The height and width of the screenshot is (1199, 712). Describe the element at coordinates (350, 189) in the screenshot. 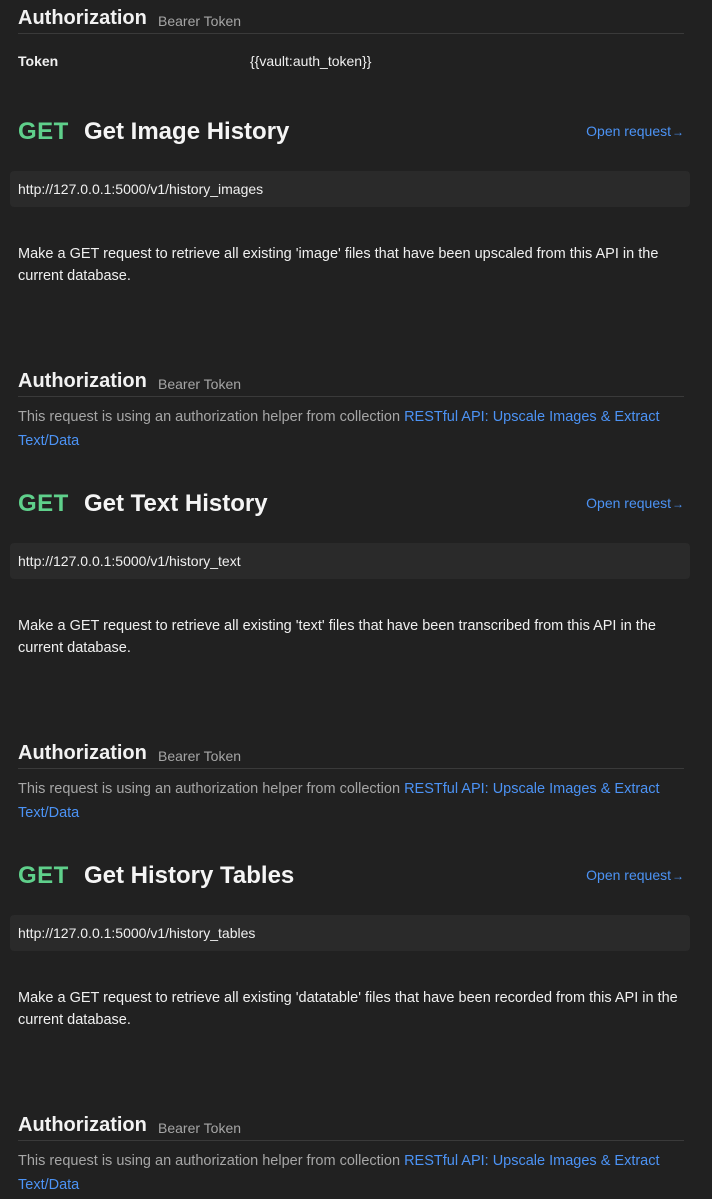

I see `request-url: http://127.0.0.1:5000/v1/history_images` at that location.